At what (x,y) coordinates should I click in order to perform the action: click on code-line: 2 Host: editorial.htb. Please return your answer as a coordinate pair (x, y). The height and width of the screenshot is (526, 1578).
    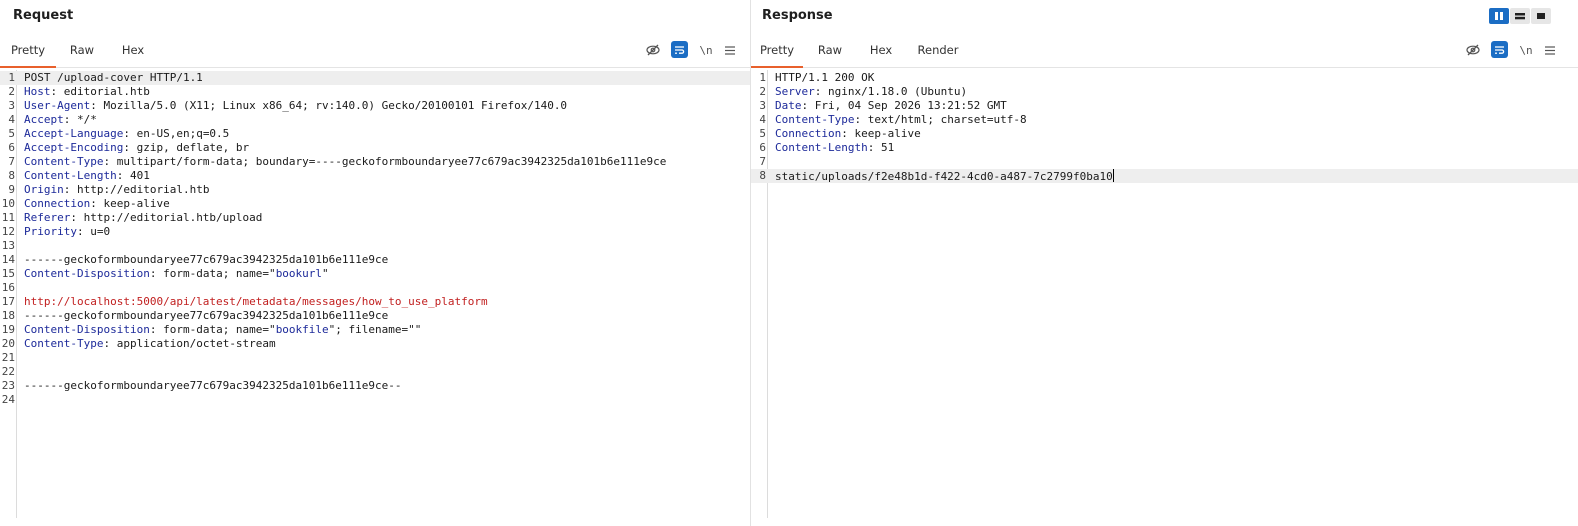
    Looking at the image, I should click on (375, 92).